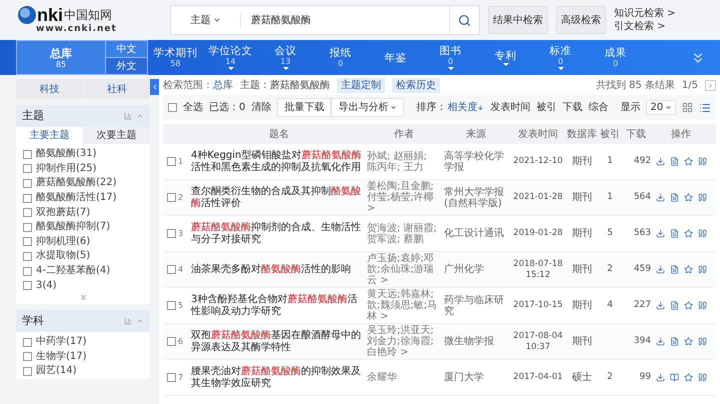  I want to click on search-field-dropdown: 主题, so click(206, 20).